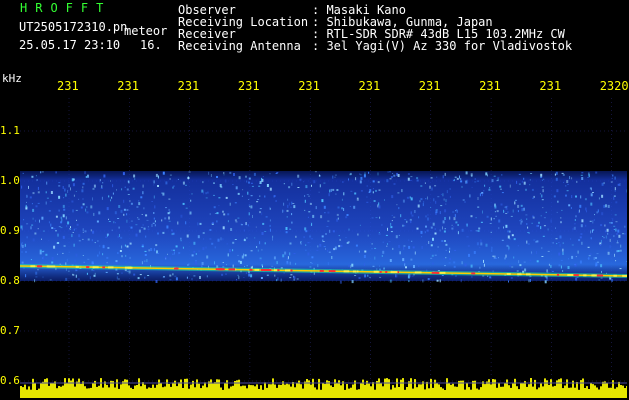 The image size is (629, 400). Describe the element at coordinates (70, 45) in the screenshot. I see `timestamp: 25.05.17 23:10` at that location.